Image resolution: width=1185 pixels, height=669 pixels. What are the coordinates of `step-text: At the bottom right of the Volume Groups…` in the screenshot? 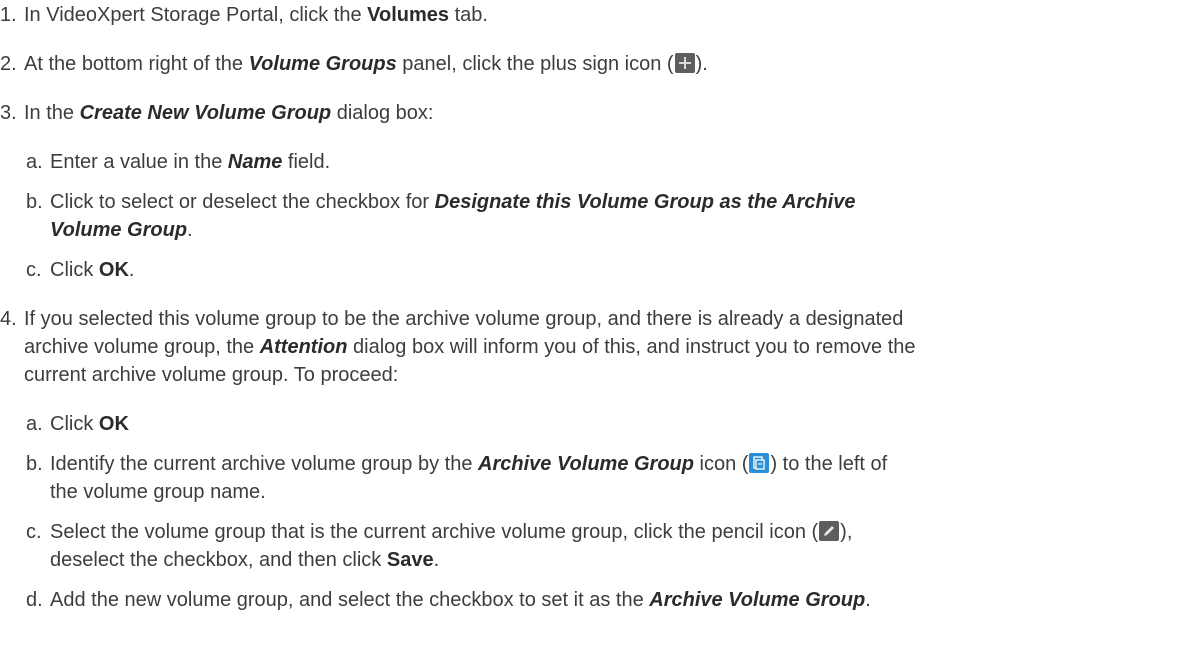 It's located at (366, 64).